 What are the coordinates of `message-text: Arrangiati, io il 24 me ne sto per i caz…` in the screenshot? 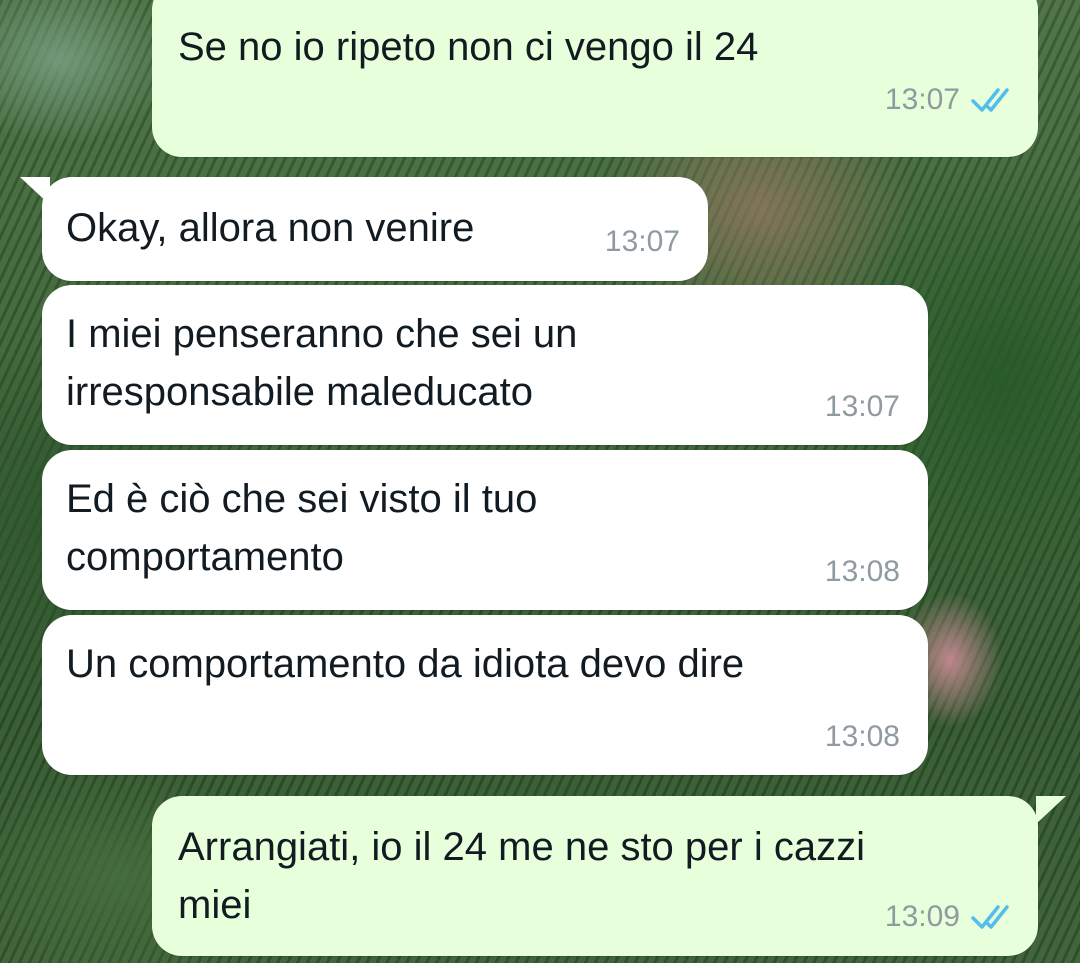 It's located at (521, 876).